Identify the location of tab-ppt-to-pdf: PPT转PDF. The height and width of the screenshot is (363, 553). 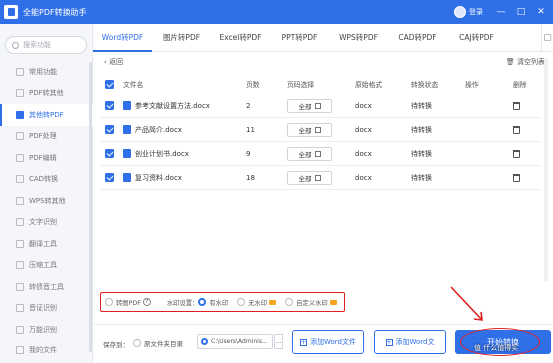
(299, 38).